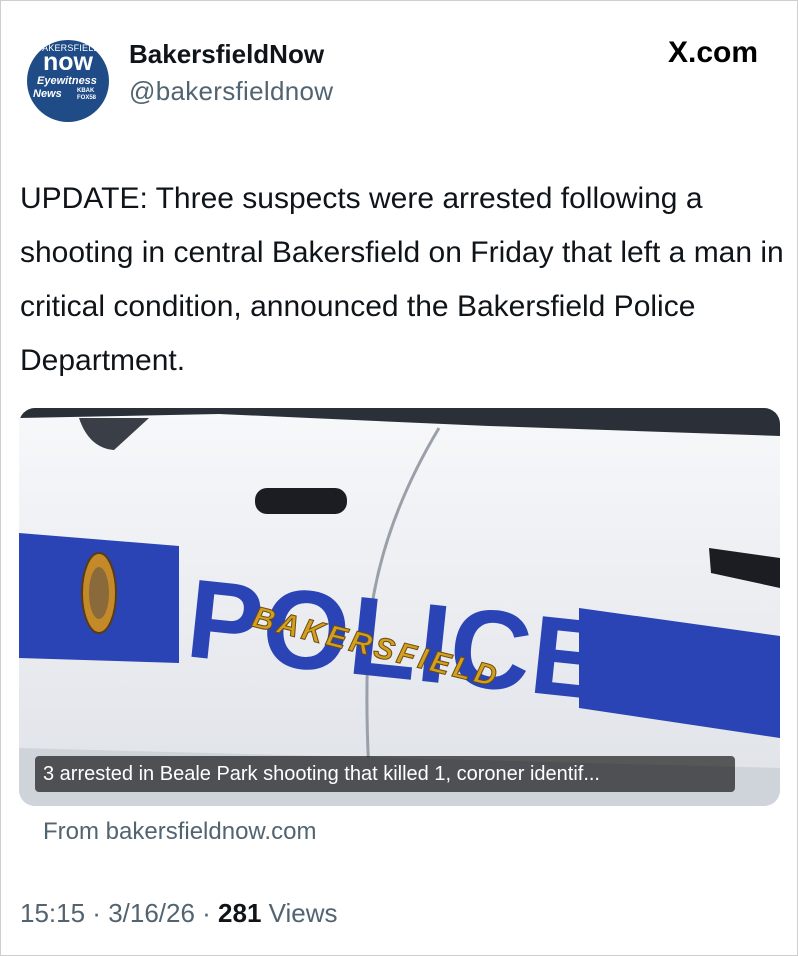 The height and width of the screenshot is (956, 798). I want to click on x-com-logo: X.com, so click(712, 52).